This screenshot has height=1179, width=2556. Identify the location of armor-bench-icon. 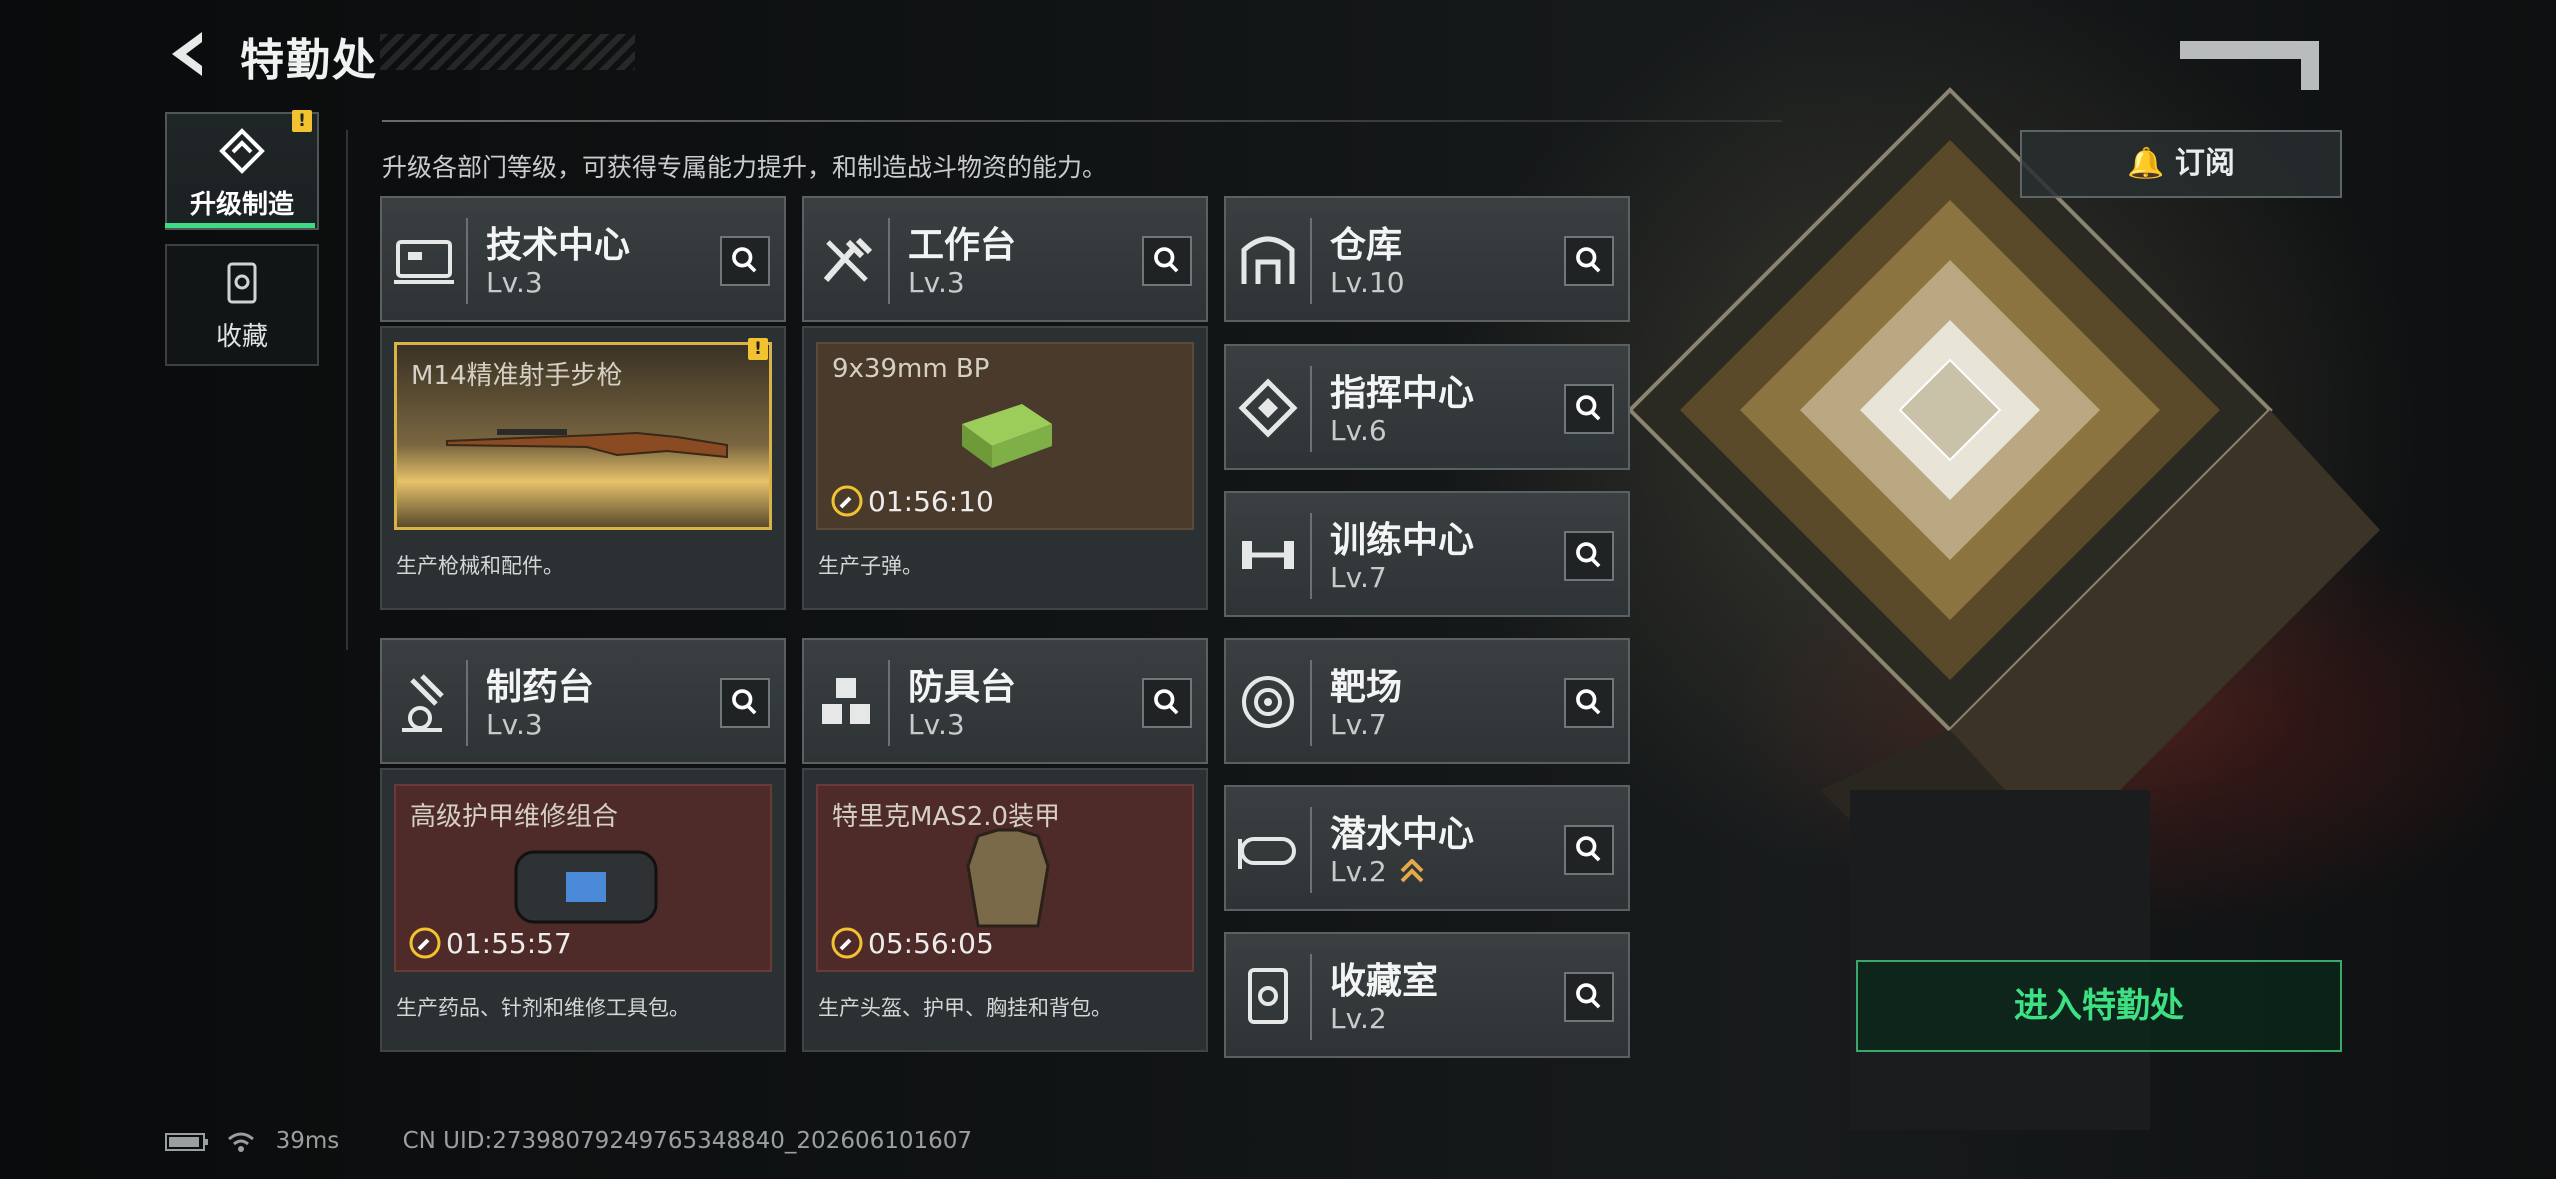
(846, 701).